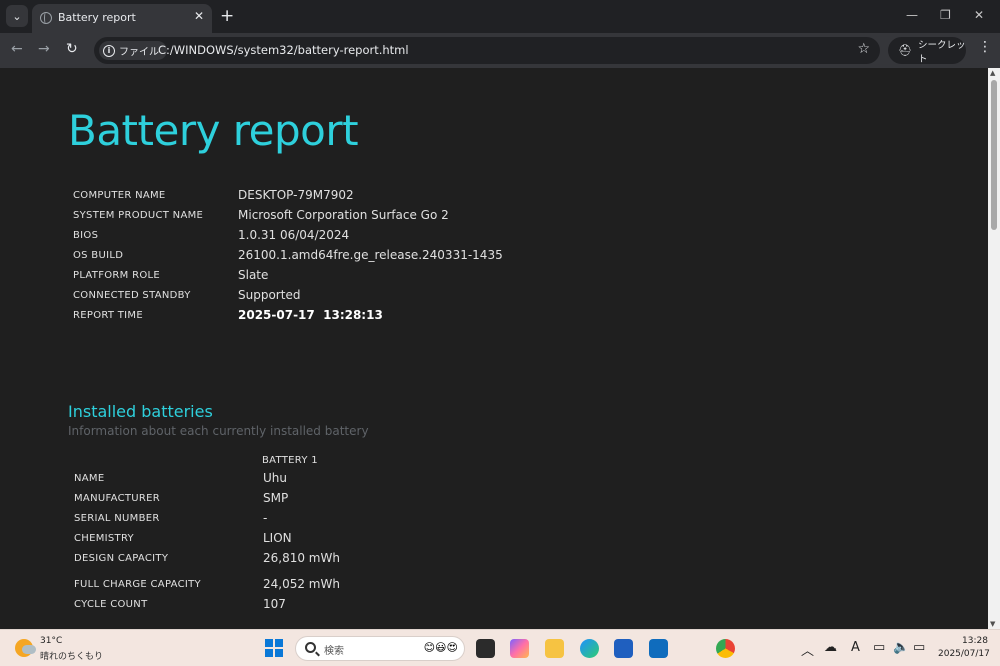 The height and width of the screenshot is (666, 1000). What do you see at coordinates (374, 562) in the screenshot?
I see `table-row: DESIGN CAPACITY 26,810 mWh` at bounding box center [374, 562].